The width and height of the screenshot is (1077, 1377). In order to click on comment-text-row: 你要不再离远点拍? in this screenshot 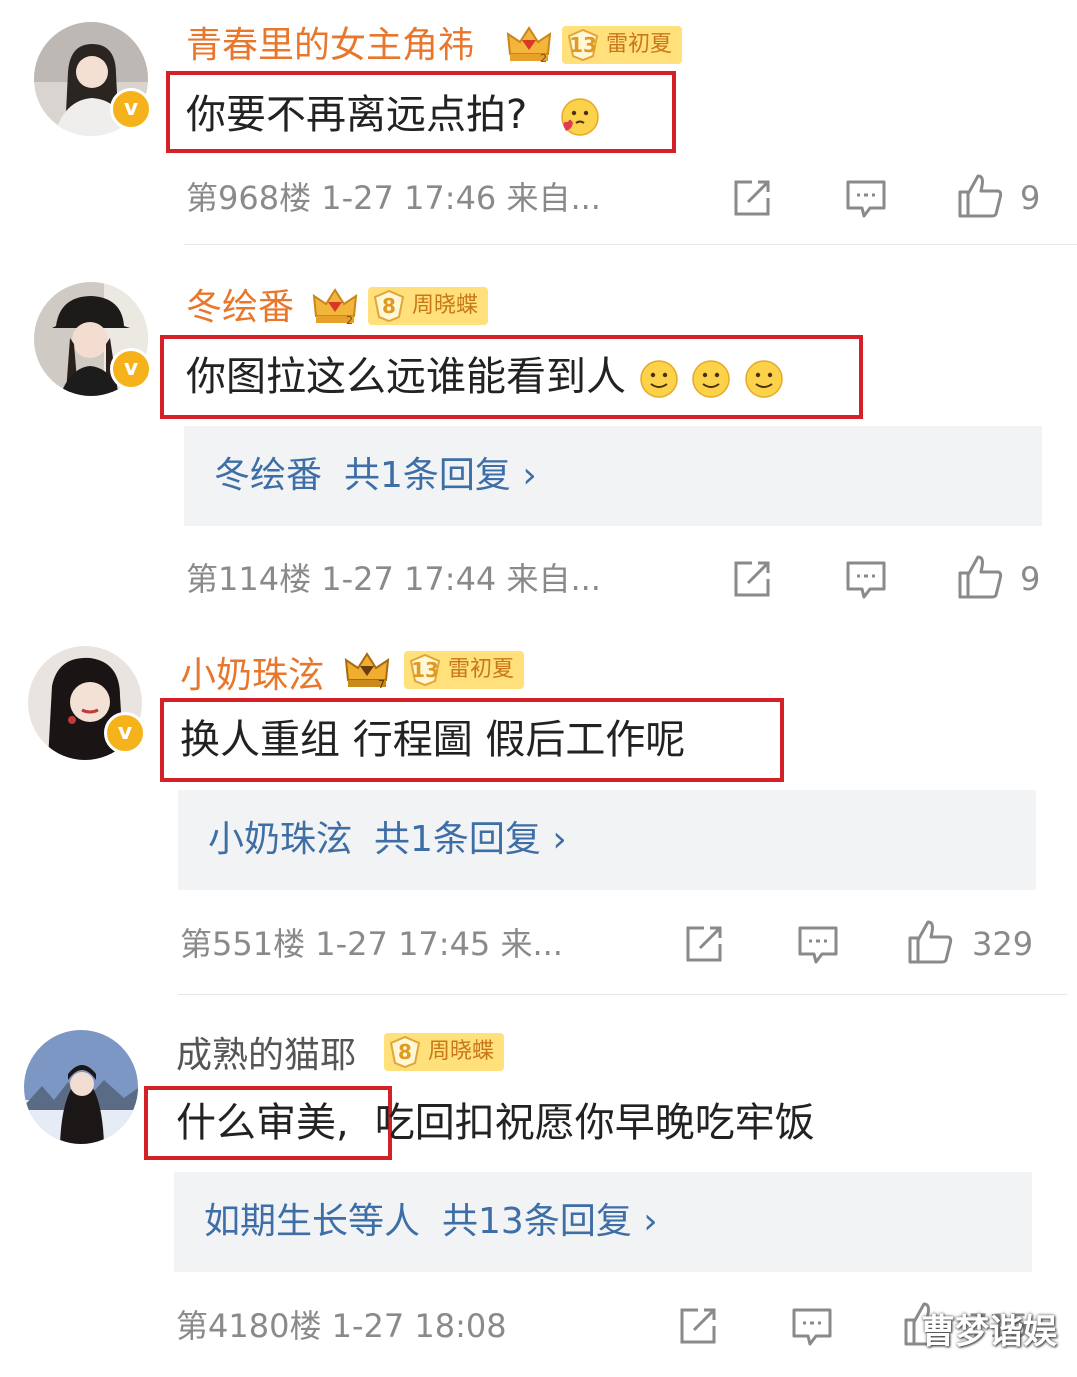, I will do `click(393, 115)`.